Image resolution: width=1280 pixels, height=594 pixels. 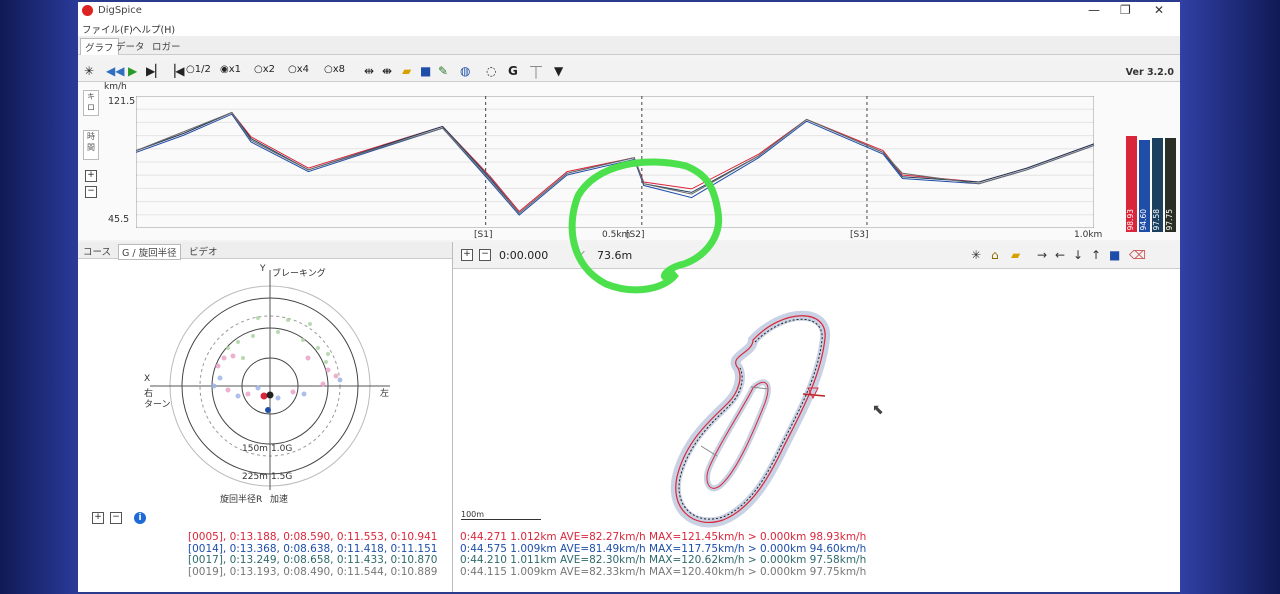 I want to click on tools-icon: ✎, so click(x=443, y=71).